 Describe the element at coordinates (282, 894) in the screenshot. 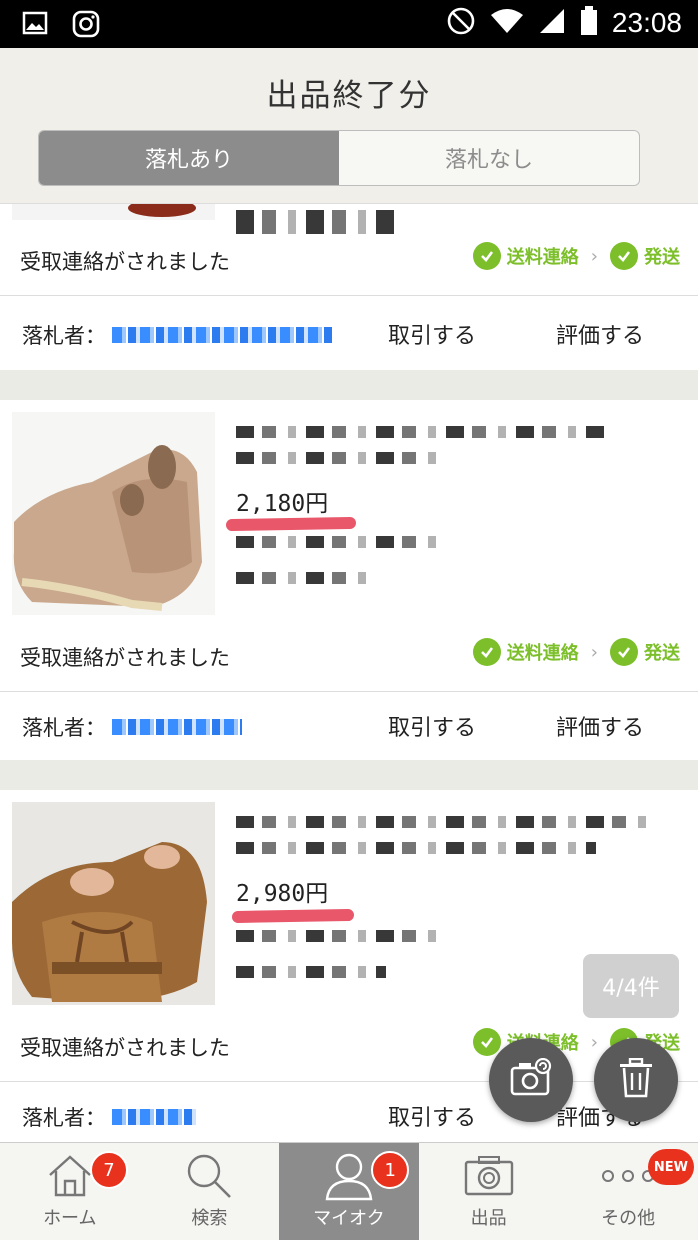

I see `item-price: 2,980円` at that location.